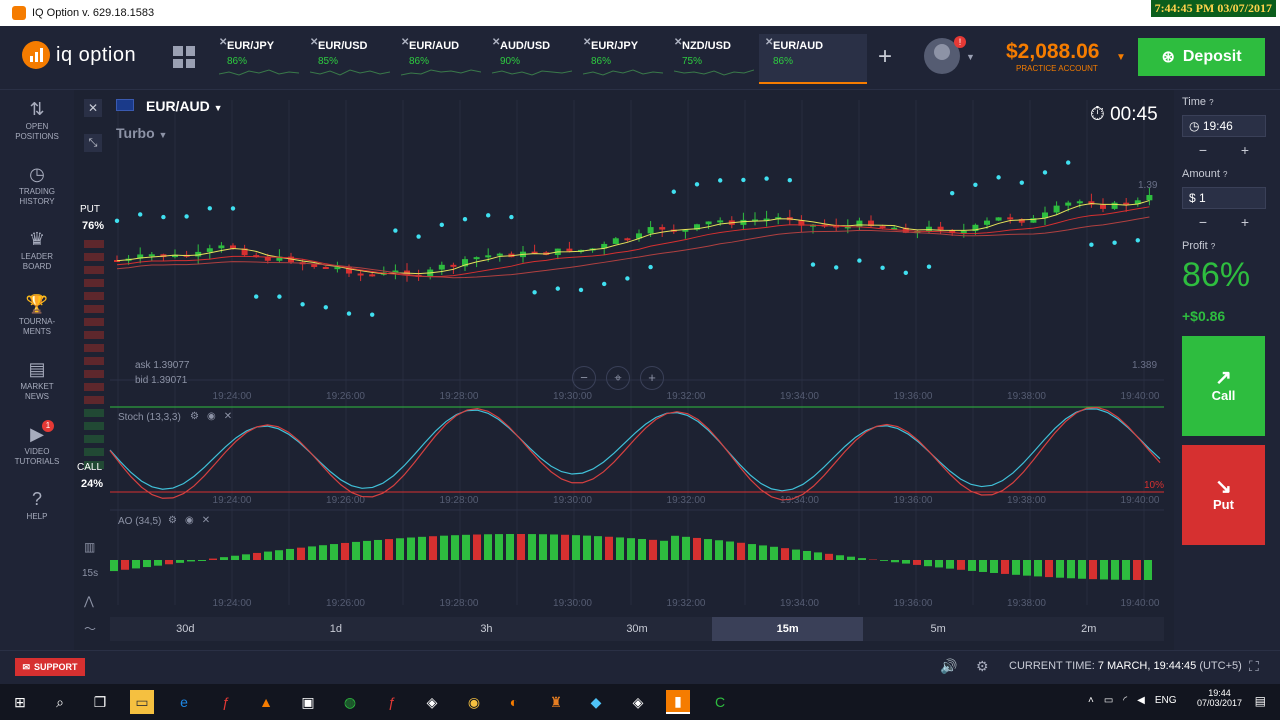  I want to click on app-icon: ◆, so click(596, 702).